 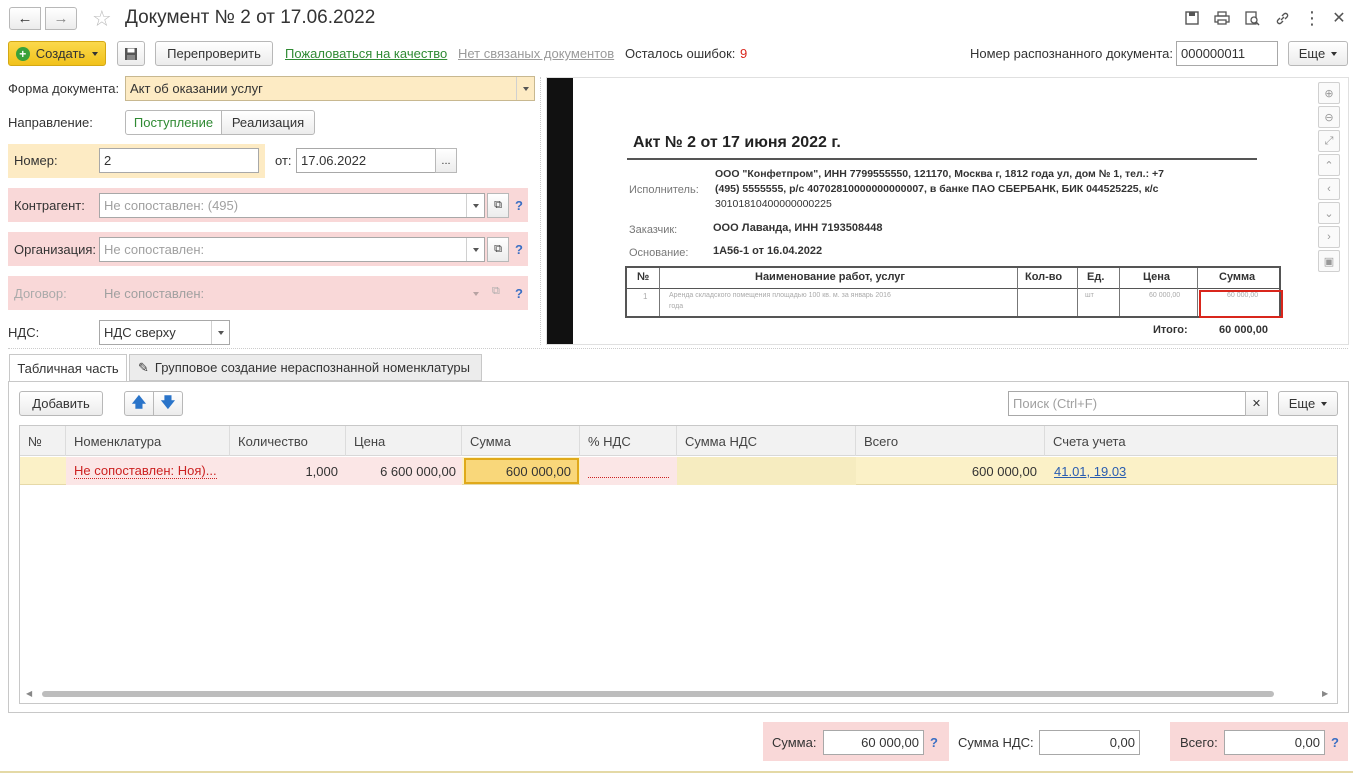 What do you see at coordinates (1227, 53) in the screenshot?
I see `recognized-number-field: 000000011` at bounding box center [1227, 53].